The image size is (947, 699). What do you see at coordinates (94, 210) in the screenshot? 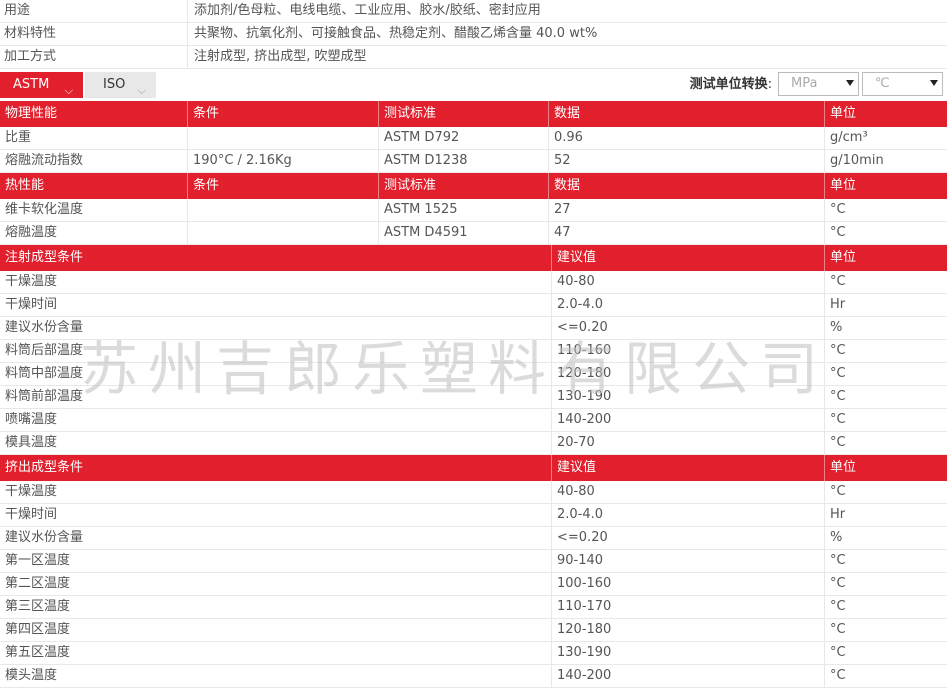
I see `table-cell: 维卡软化温度` at bounding box center [94, 210].